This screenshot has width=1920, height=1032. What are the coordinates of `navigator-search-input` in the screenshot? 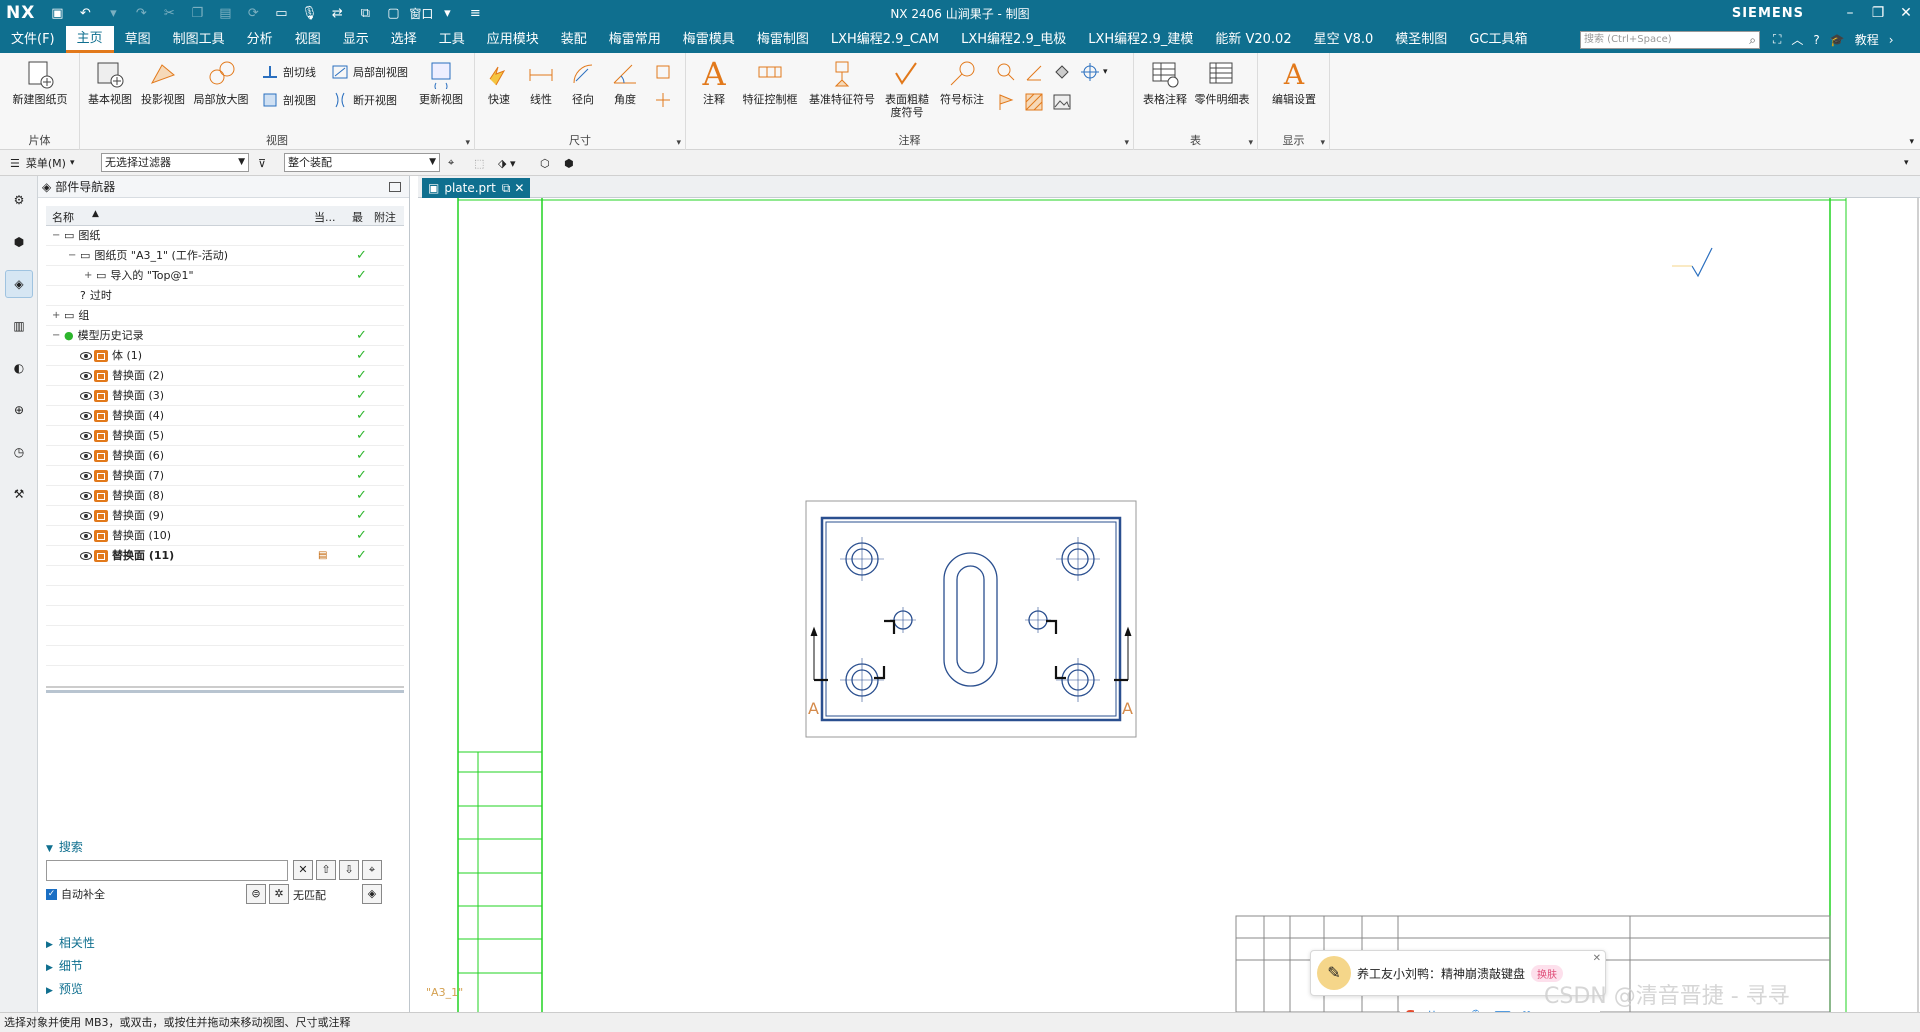 It's located at (167, 870).